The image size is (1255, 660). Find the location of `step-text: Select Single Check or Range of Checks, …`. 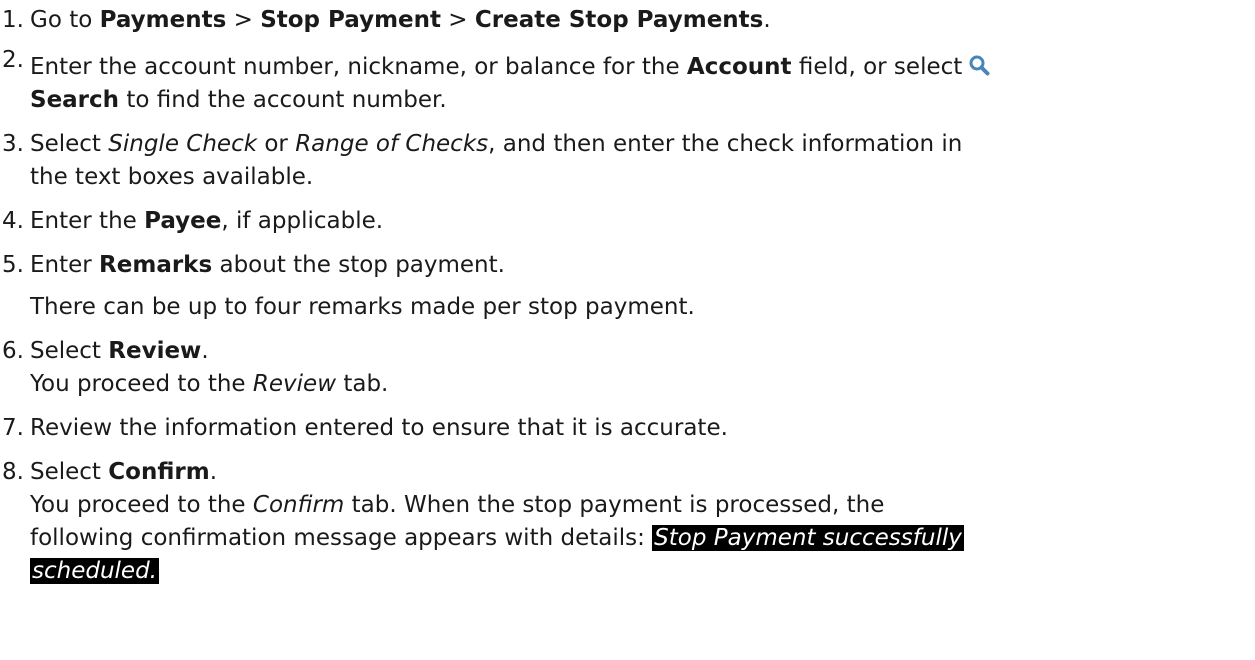

step-text: Select Single Check or Range of Checks, … is located at coordinates (640, 161).